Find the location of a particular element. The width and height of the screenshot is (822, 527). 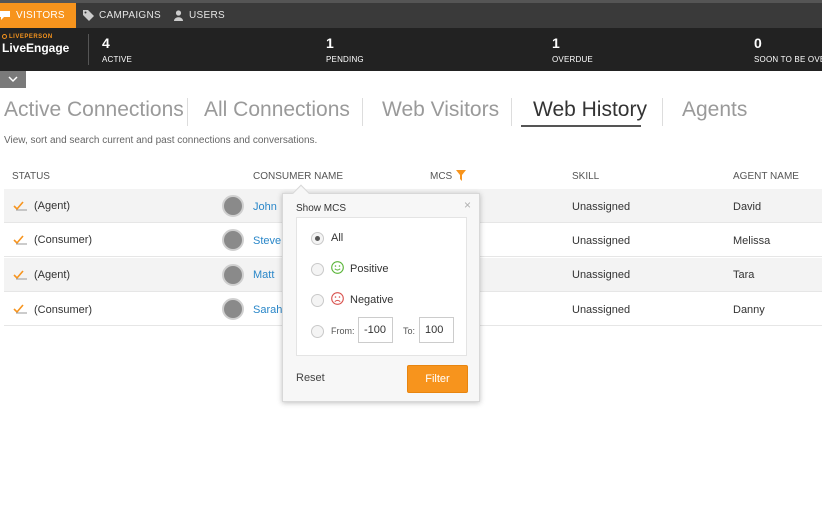

nav-campaigns-label: CAMPAIGNS is located at coordinates (130, 15).